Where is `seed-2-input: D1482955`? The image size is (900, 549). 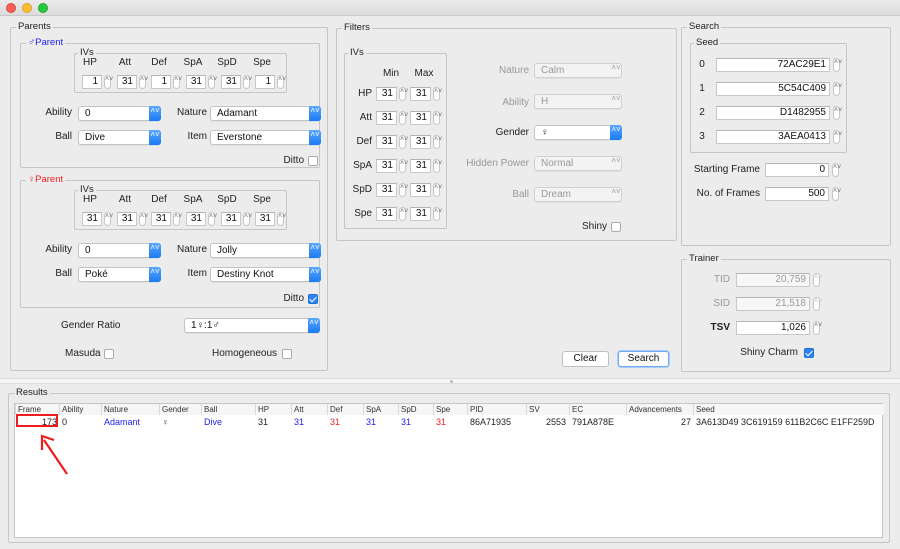
seed-2-input: D1482955 is located at coordinates (773, 113).